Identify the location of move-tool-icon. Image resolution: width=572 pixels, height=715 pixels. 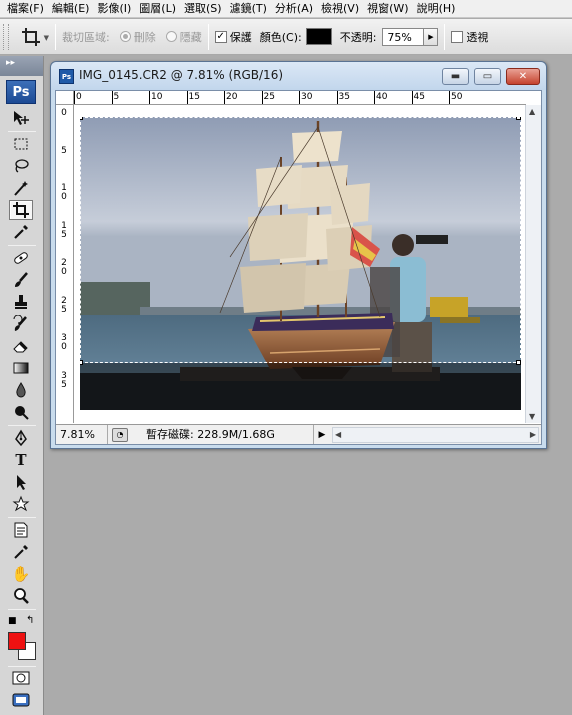
(21, 118).